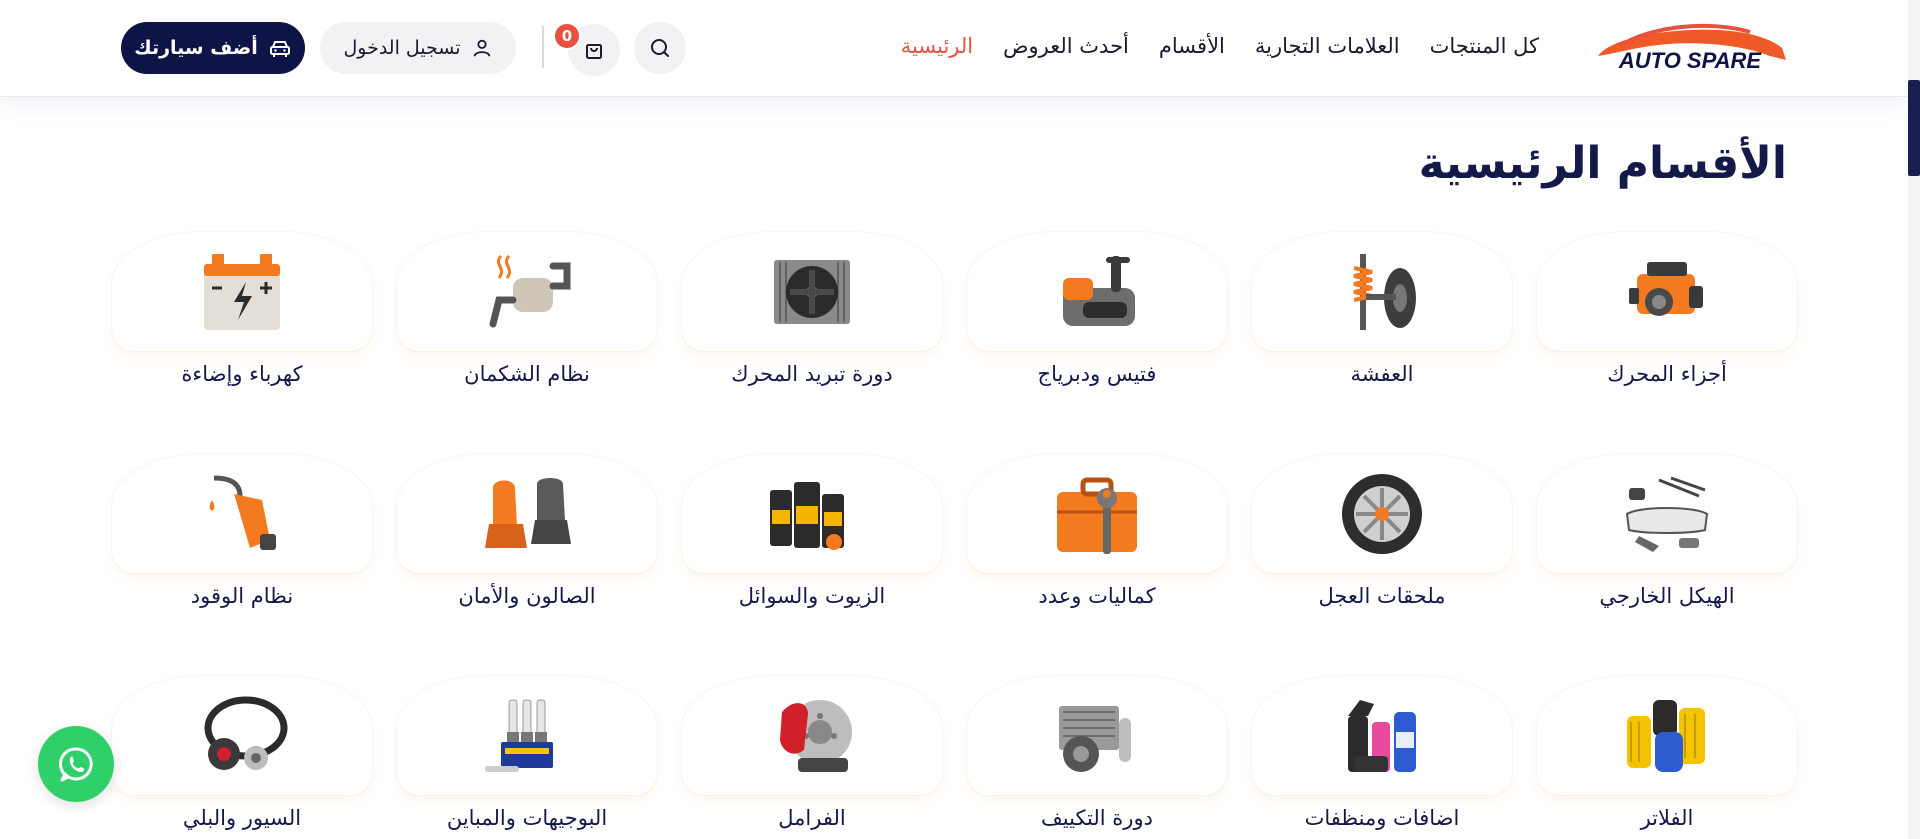  What do you see at coordinates (1097, 818) in the screenshot?
I see `category-label: دورة التكييف` at bounding box center [1097, 818].